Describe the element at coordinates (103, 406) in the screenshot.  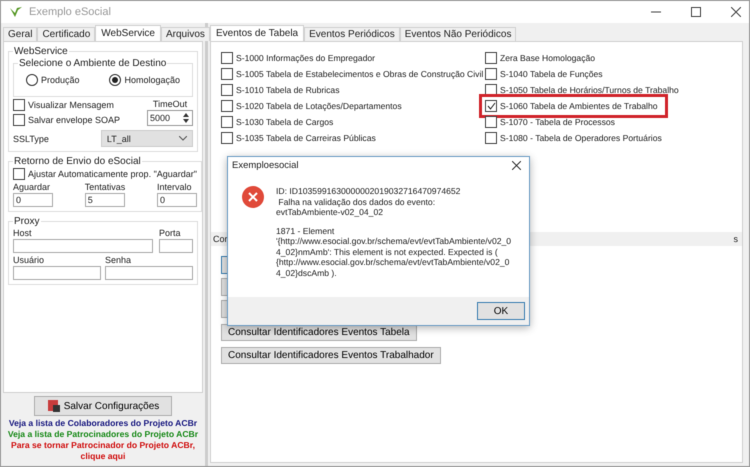
I see `save-button: Salvar Configurações` at that location.